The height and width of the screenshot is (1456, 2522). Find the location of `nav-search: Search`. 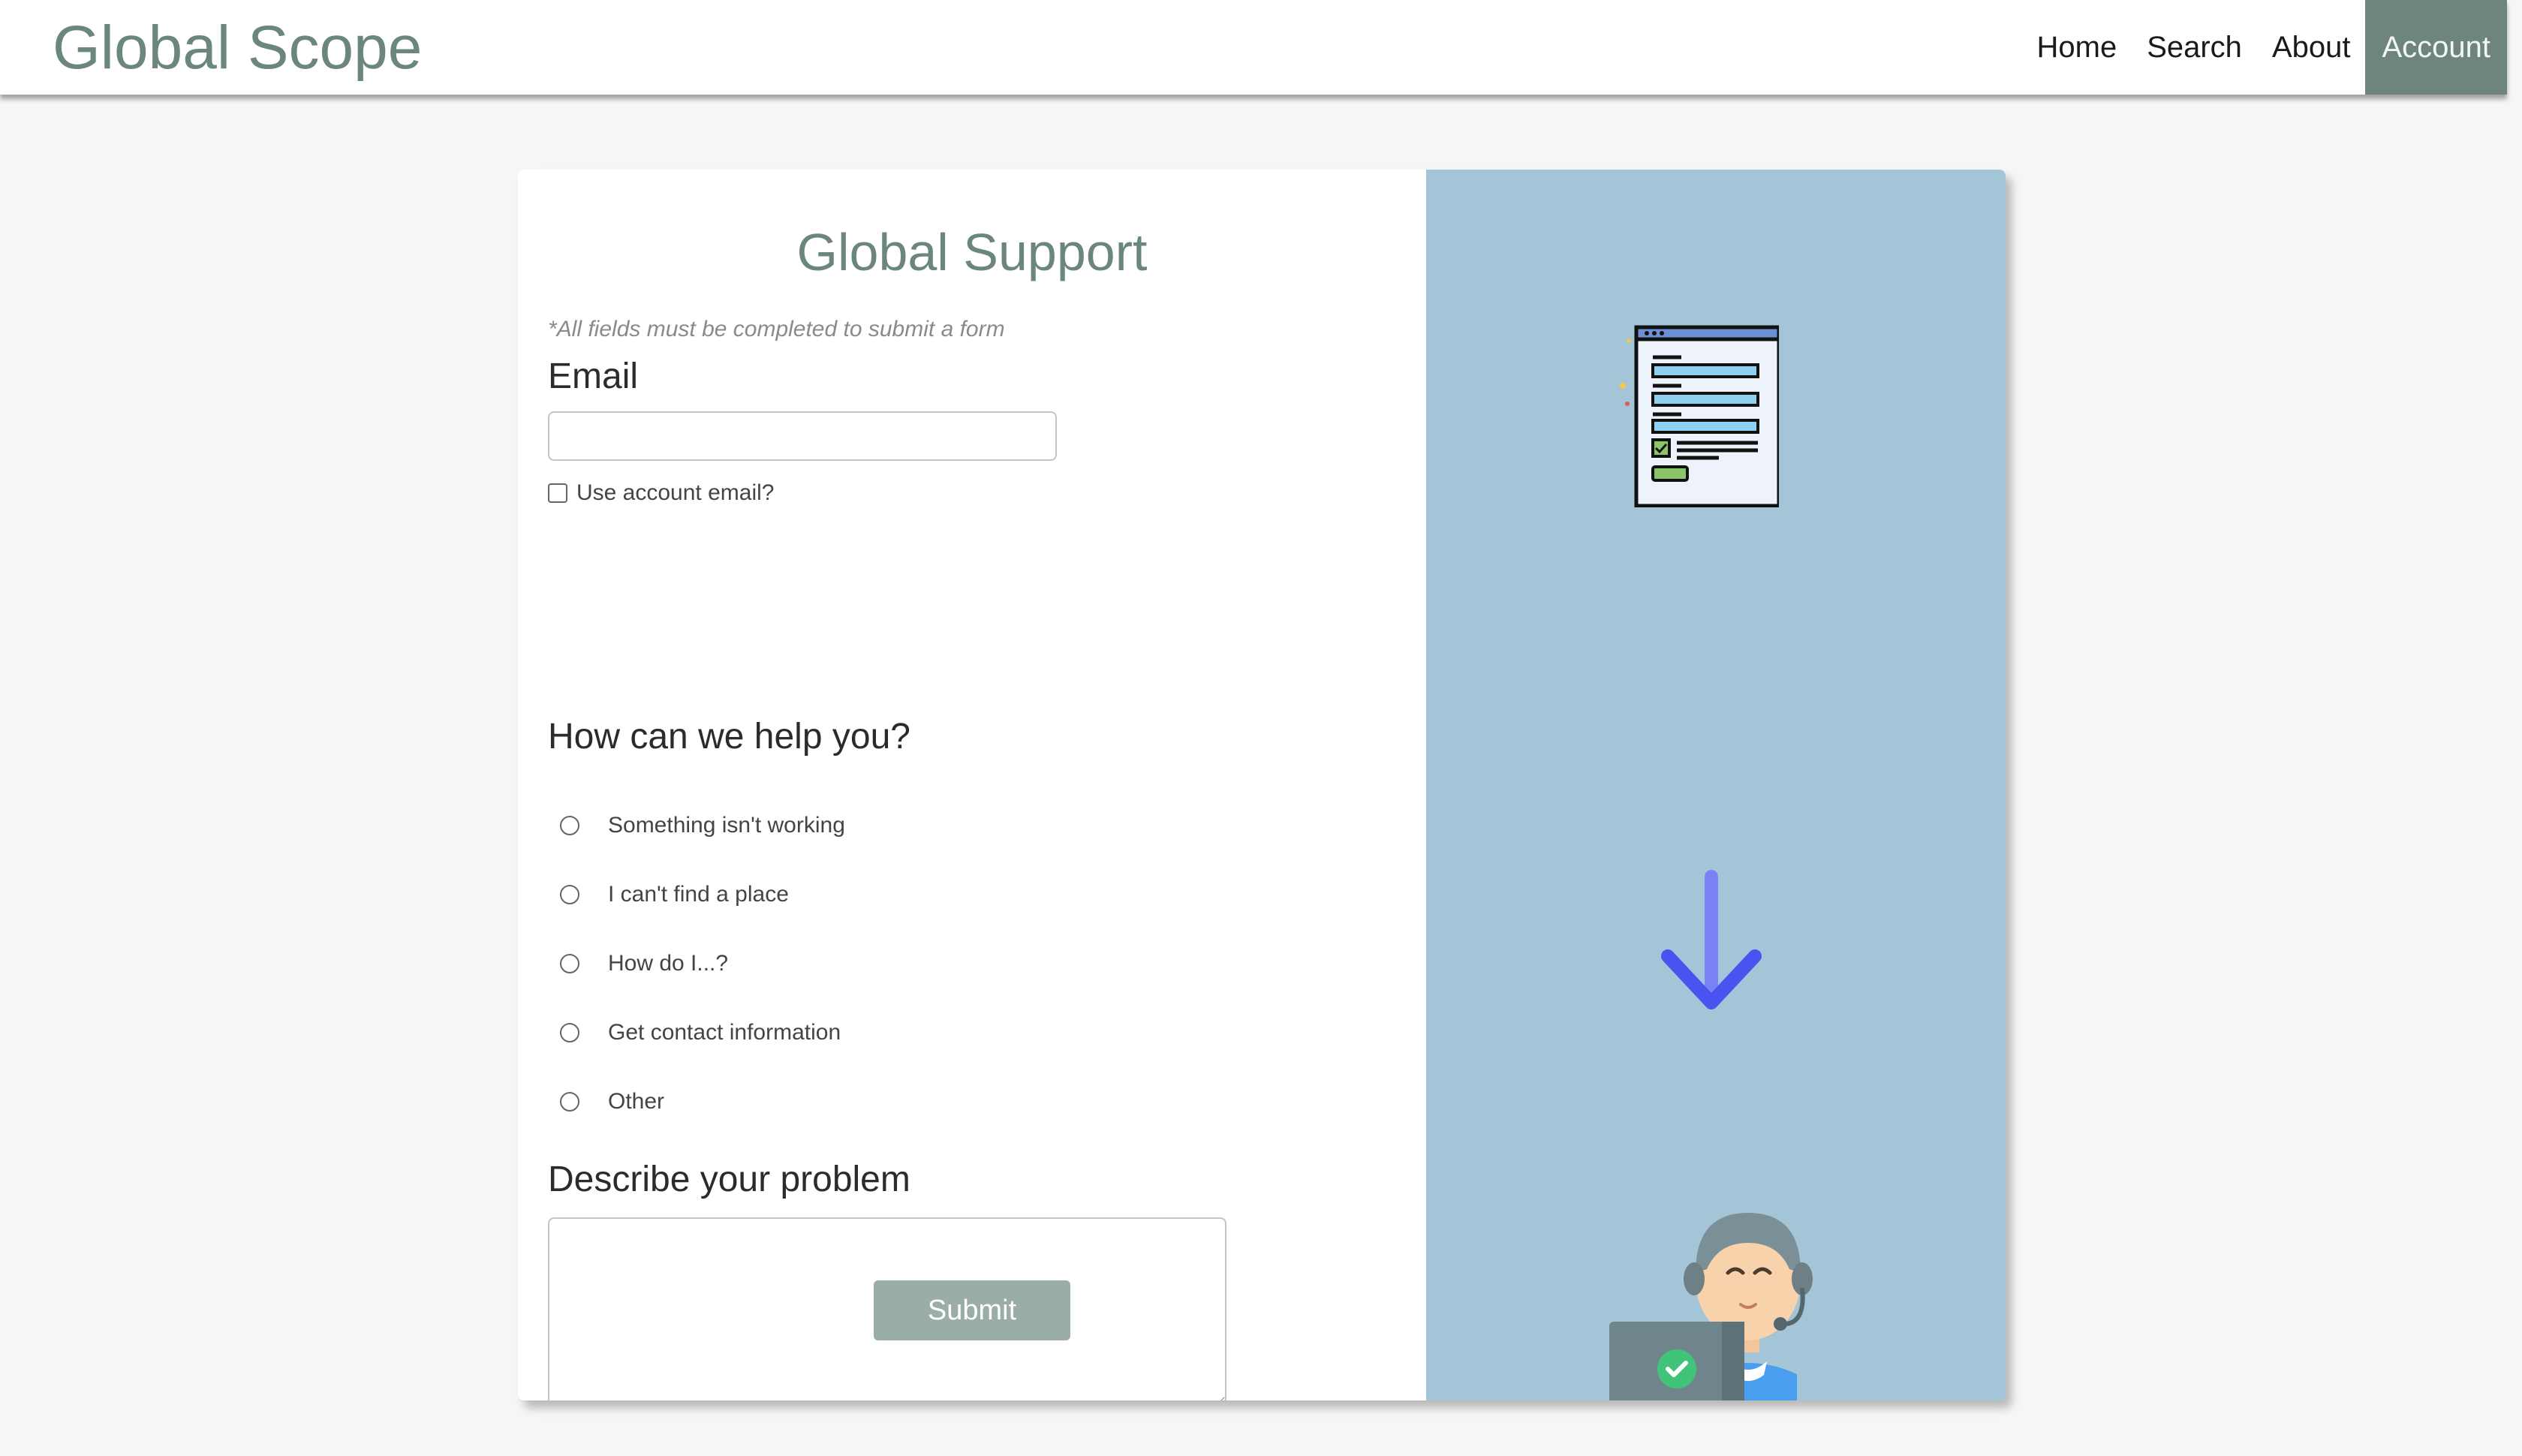

nav-search: Search is located at coordinates (2194, 47).